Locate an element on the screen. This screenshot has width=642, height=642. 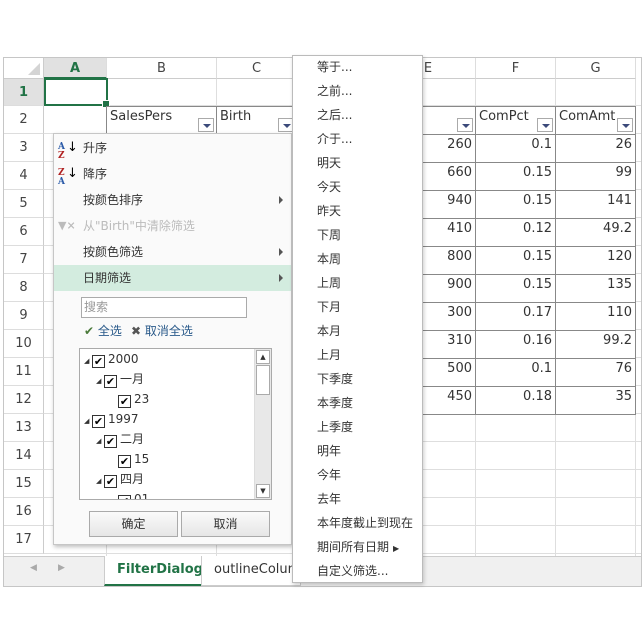
row-header-2: 2 is located at coordinates (24, 120).